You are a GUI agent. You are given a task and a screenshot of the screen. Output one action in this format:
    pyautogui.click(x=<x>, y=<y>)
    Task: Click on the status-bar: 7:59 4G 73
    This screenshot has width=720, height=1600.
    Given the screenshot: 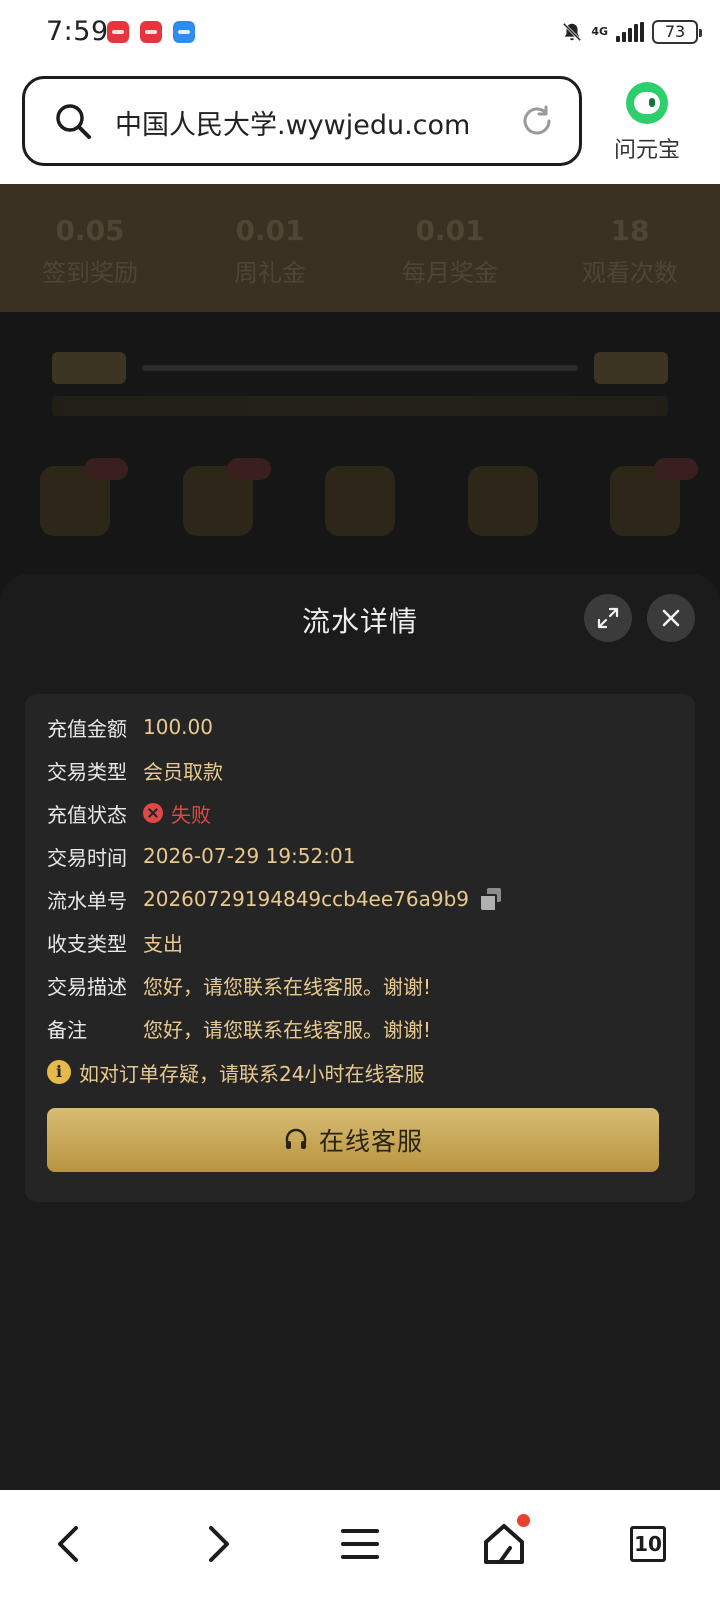 What is the action you would take?
    pyautogui.click(x=360, y=32)
    